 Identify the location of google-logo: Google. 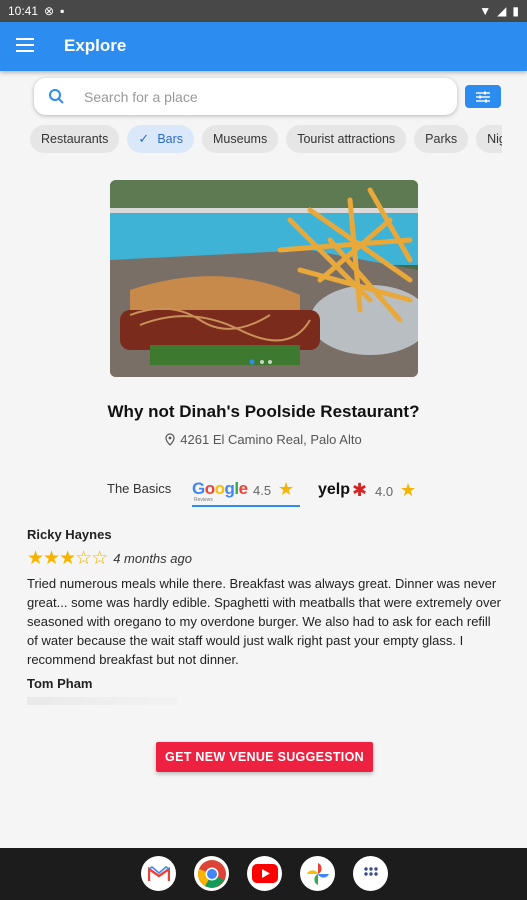
(220, 488).